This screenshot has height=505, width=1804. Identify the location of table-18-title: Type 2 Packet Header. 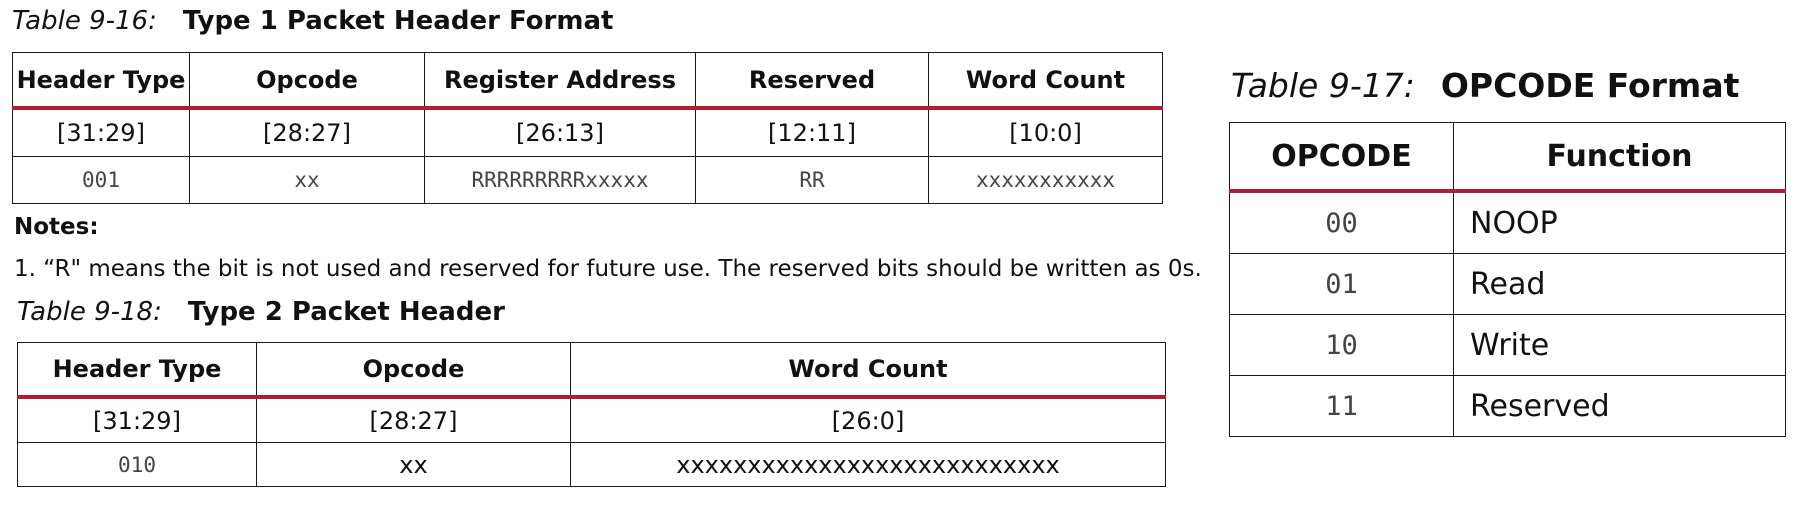
(346, 312).